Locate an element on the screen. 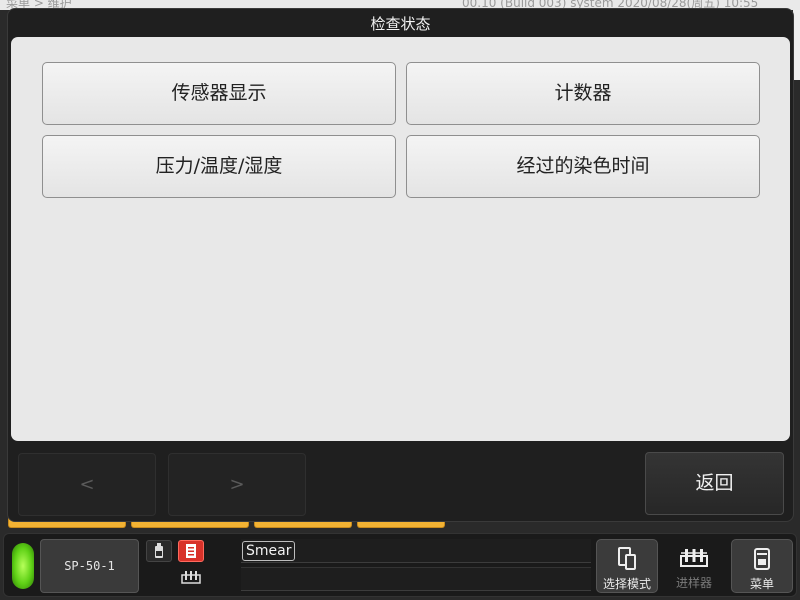 This screenshot has width=800, height=600. pressure-temperature-humidity-button: 压力/温度/湿度 is located at coordinates (219, 166).